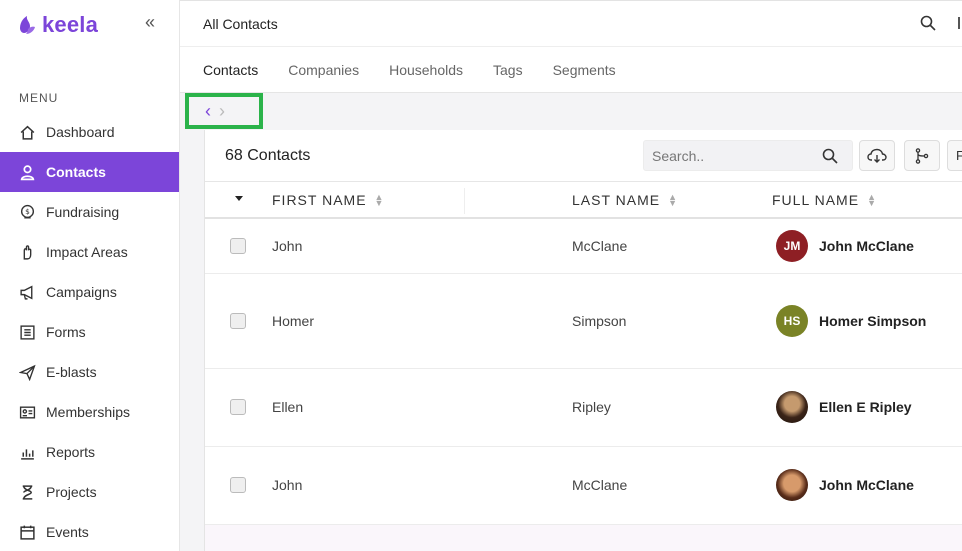 Image resolution: width=962 pixels, height=551 pixels. I want to click on full-name-cell: HS Homer Simpson, so click(851, 321).